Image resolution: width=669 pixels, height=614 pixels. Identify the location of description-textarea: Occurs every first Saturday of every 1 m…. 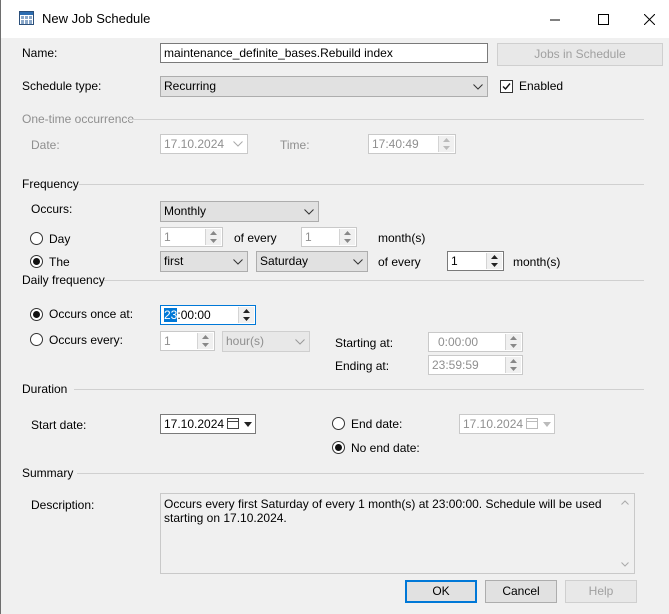
(397, 533).